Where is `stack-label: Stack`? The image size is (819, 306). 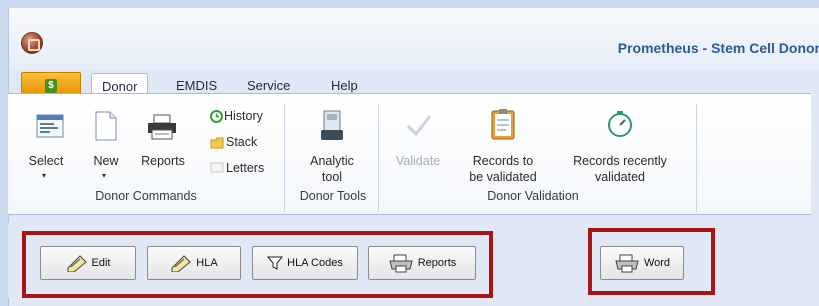
stack-label: Stack is located at coordinates (242, 142).